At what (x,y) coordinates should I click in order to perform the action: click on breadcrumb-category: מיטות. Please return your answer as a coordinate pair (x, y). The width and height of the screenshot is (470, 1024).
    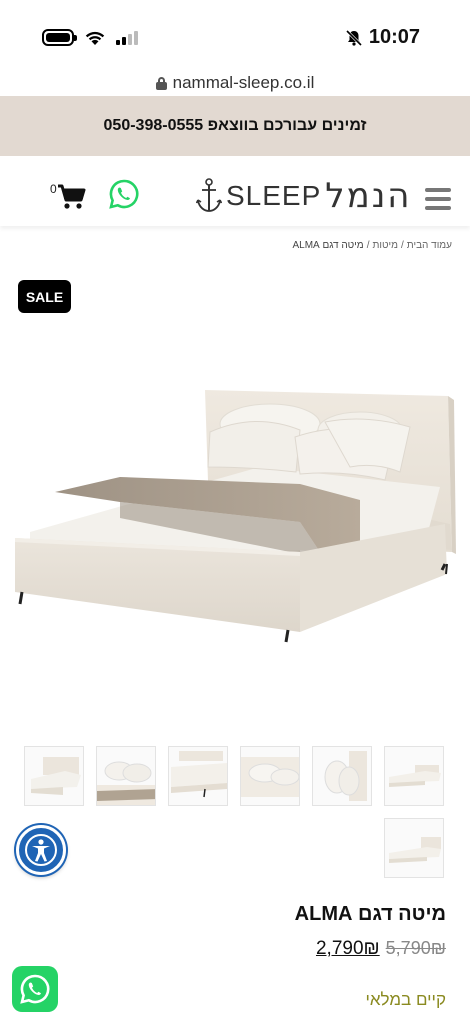
    Looking at the image, I should click on (385, 245).